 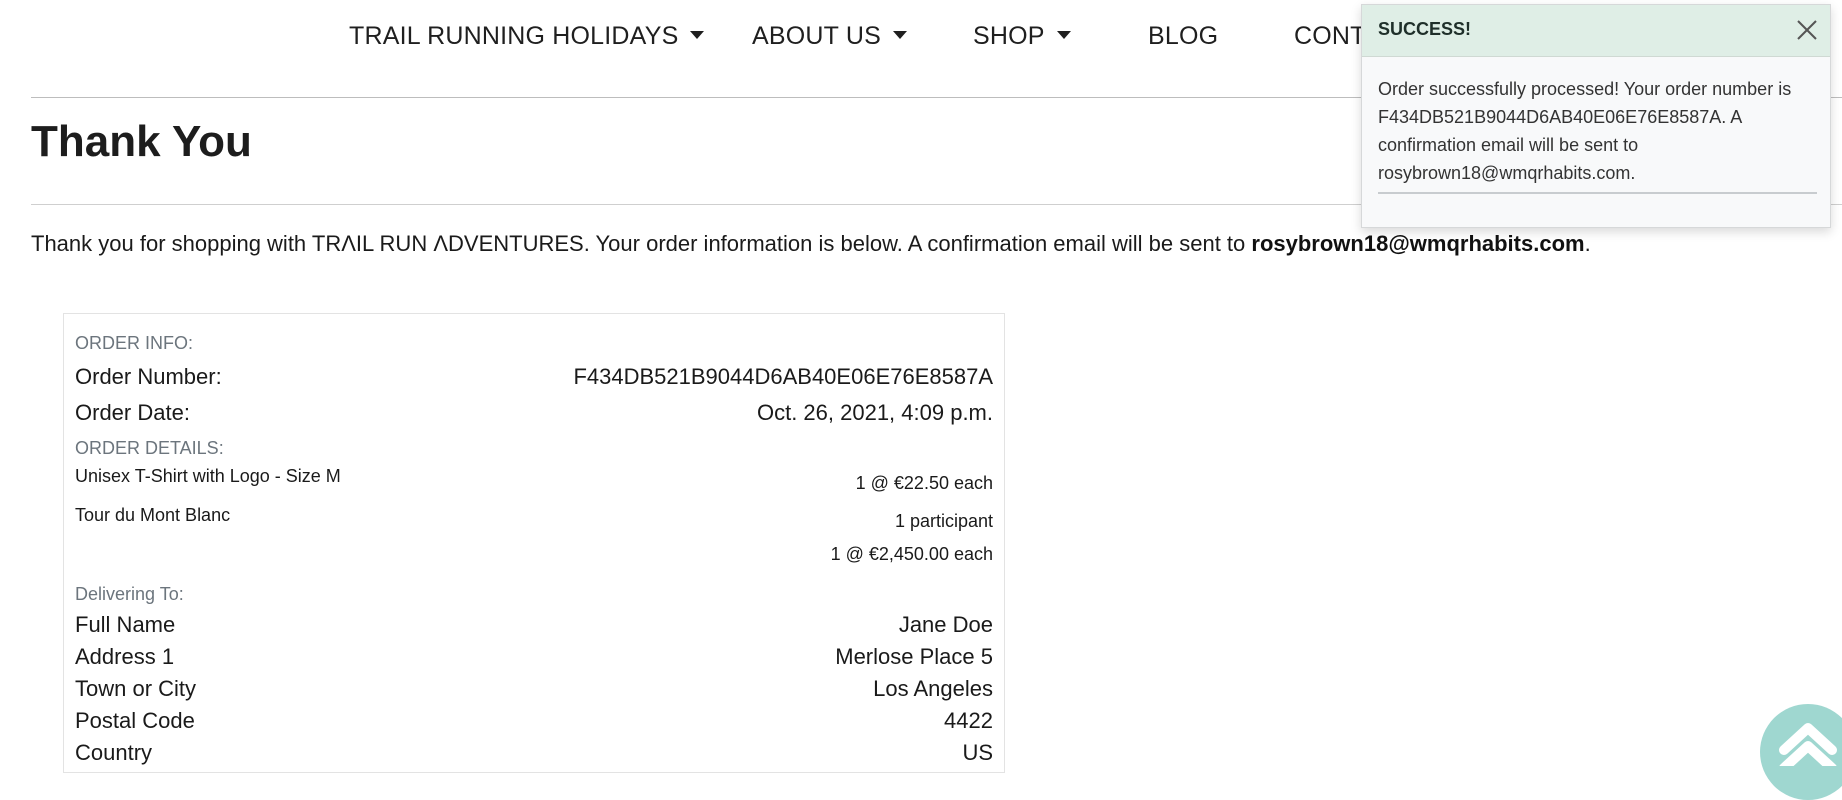 What do you see at coordinates (943, 521) in the screenshot?
I see `item-participants: 1 participant` at bounding box center [943, 521].